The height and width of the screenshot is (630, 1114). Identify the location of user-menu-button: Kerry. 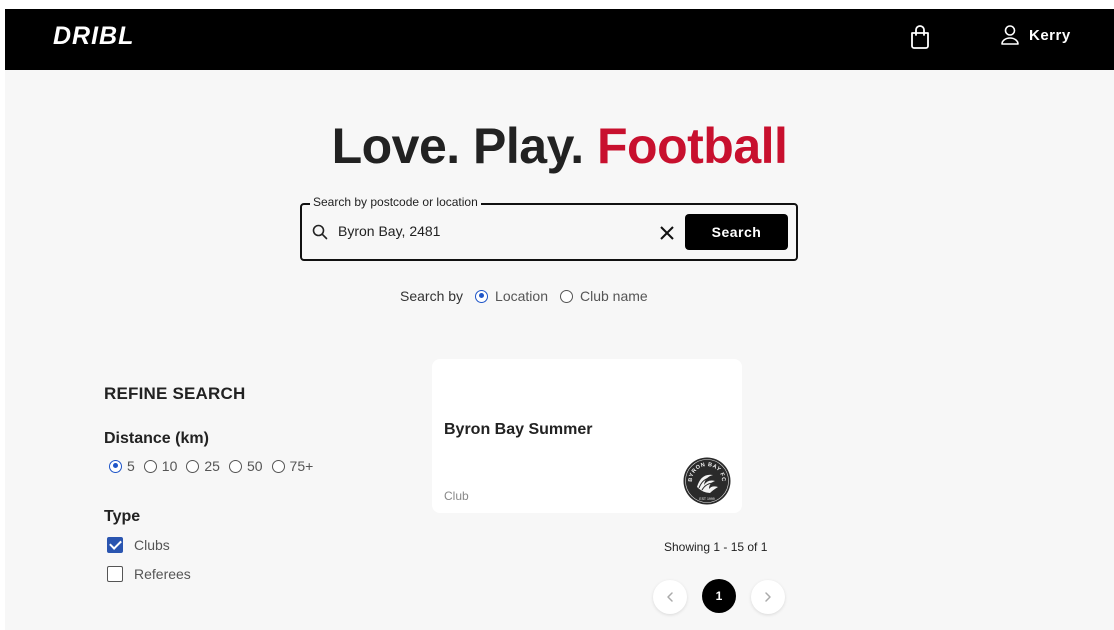
(1035, 35).